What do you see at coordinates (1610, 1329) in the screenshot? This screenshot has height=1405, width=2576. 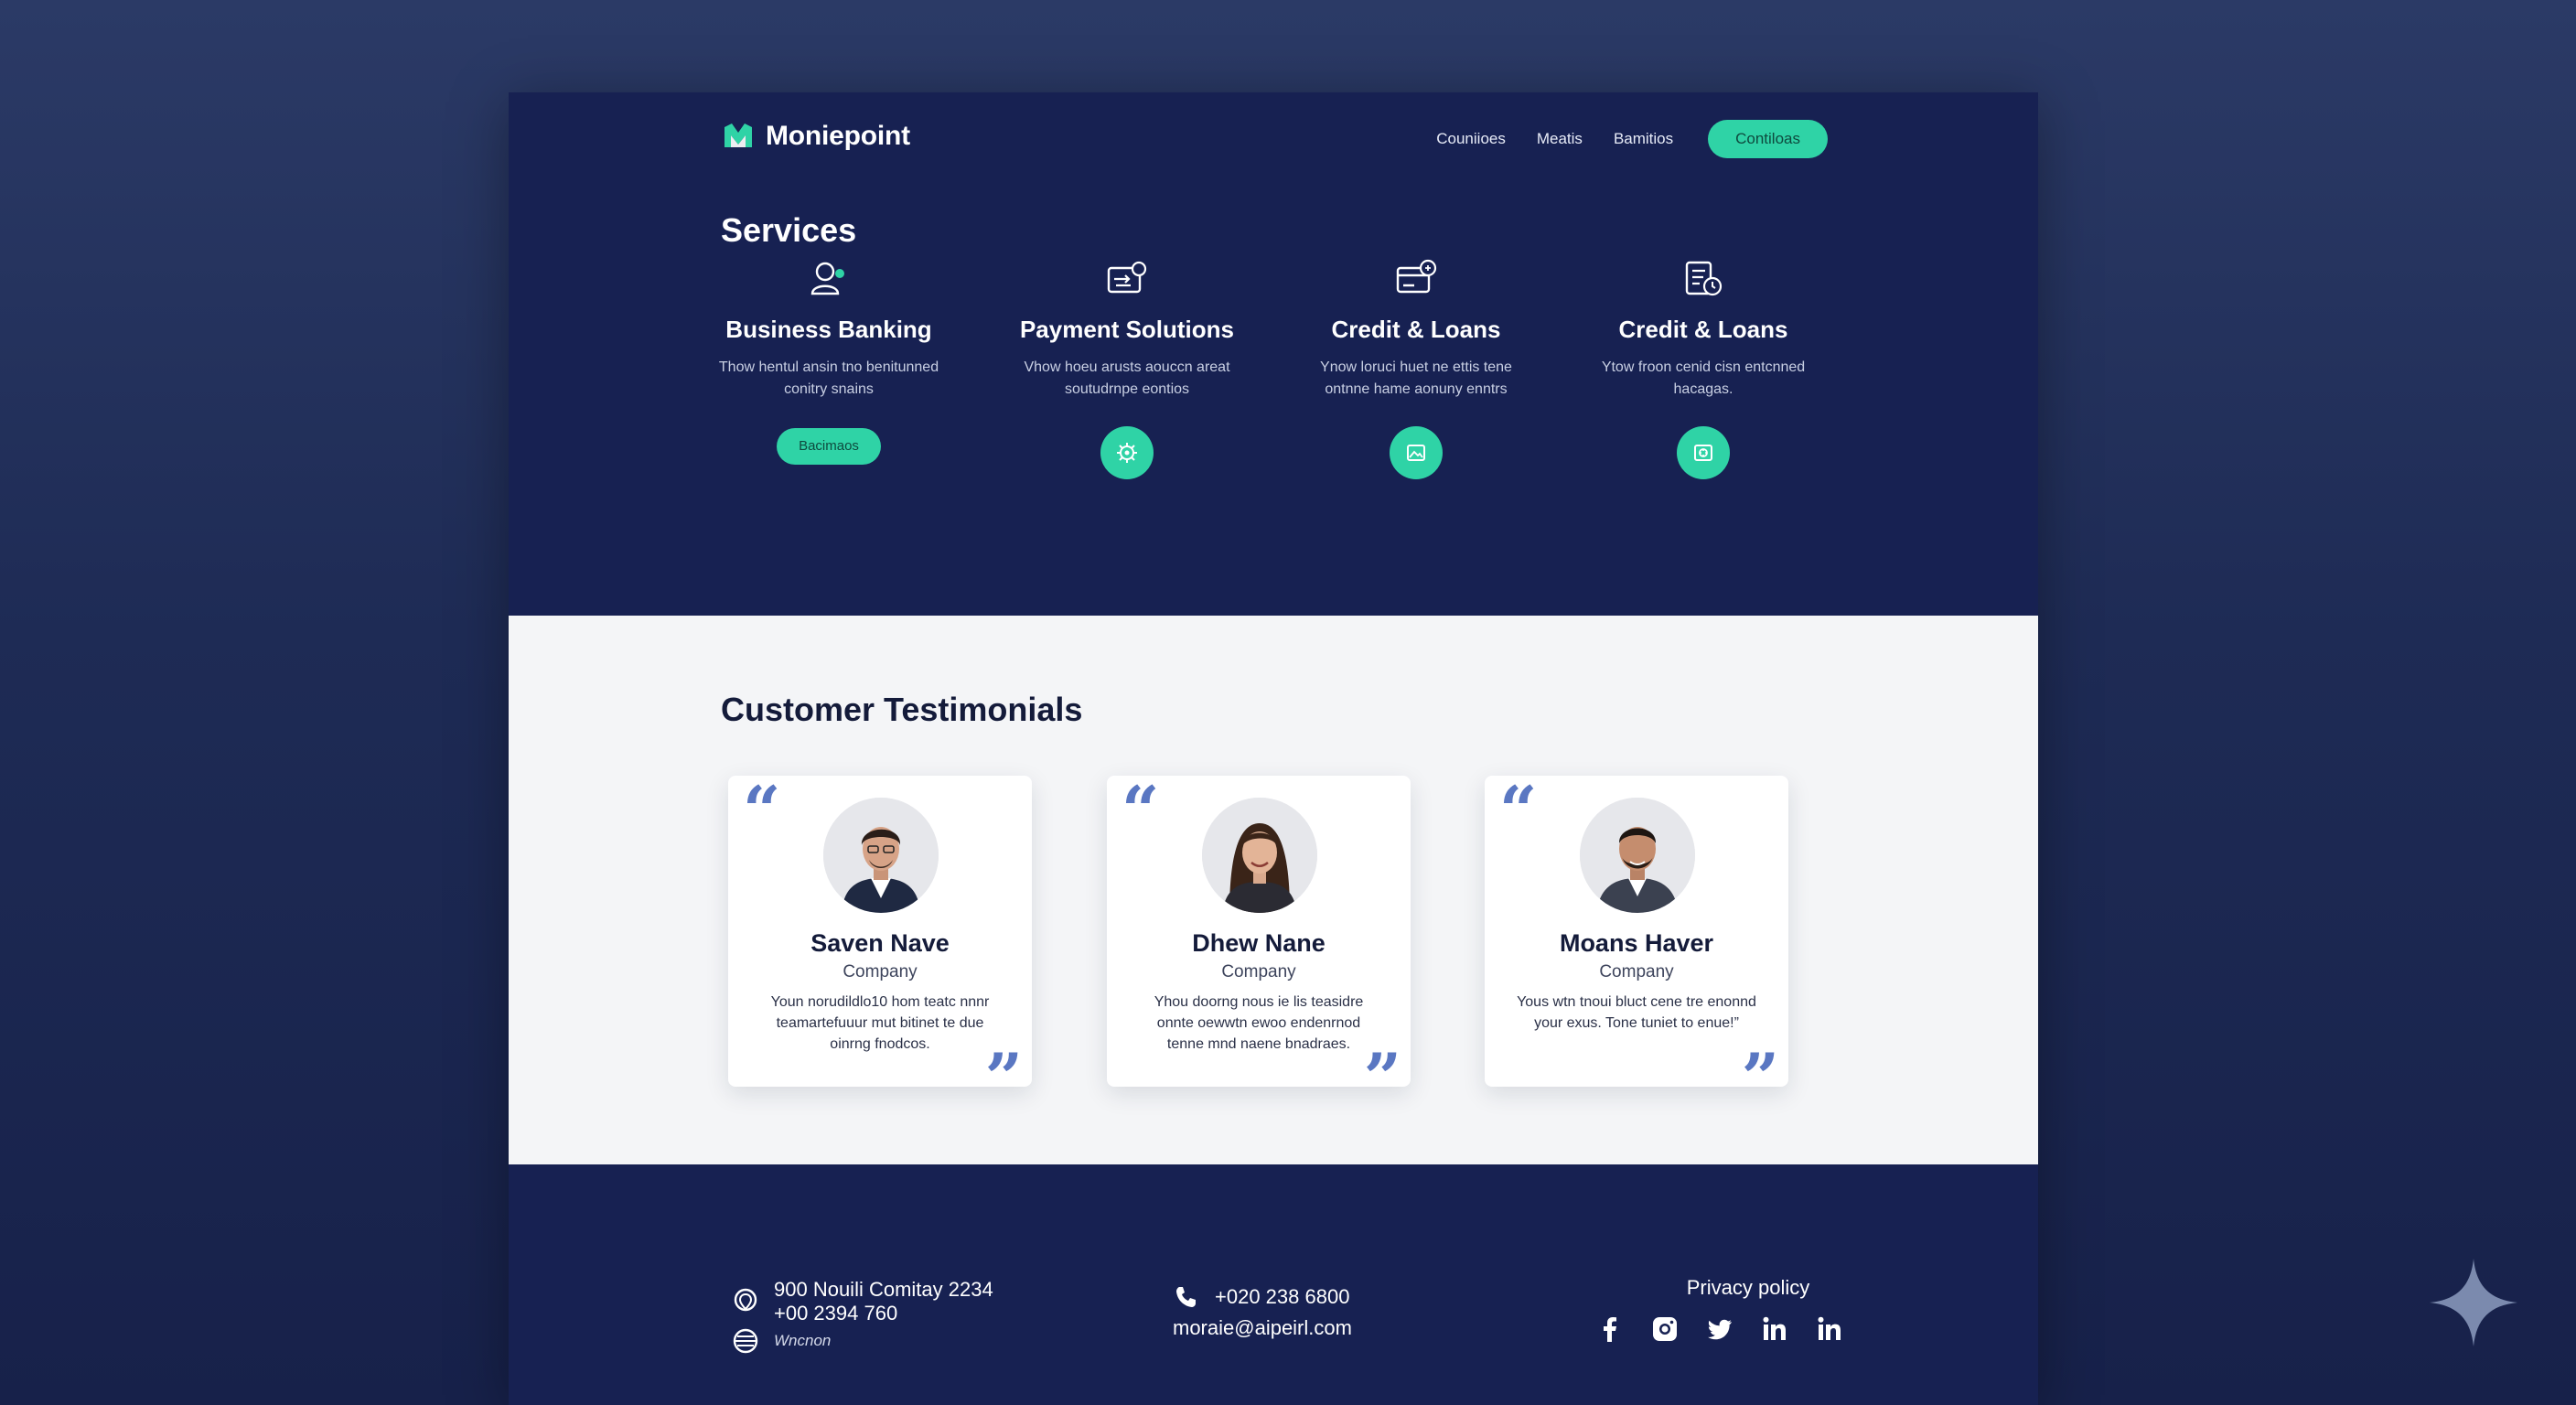 I see `facebook-icon` at bounding box center [1610, 1329].